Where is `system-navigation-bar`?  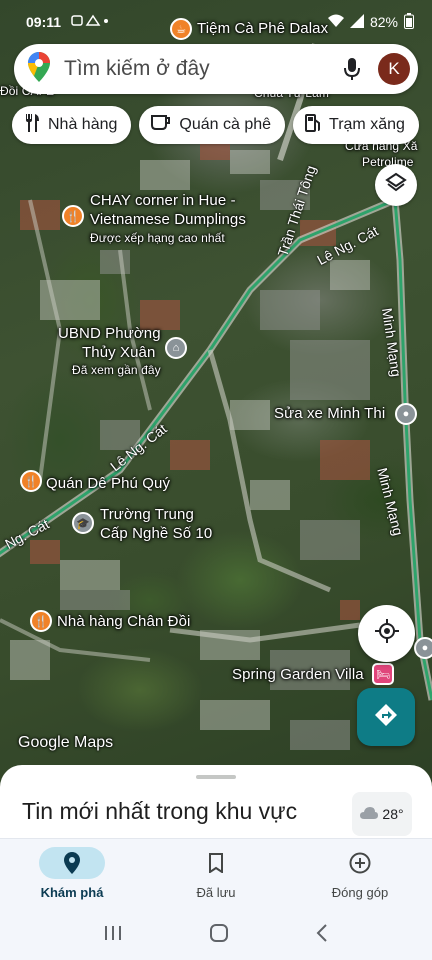 system-navigation-bar is located at coordinates (216, 935).